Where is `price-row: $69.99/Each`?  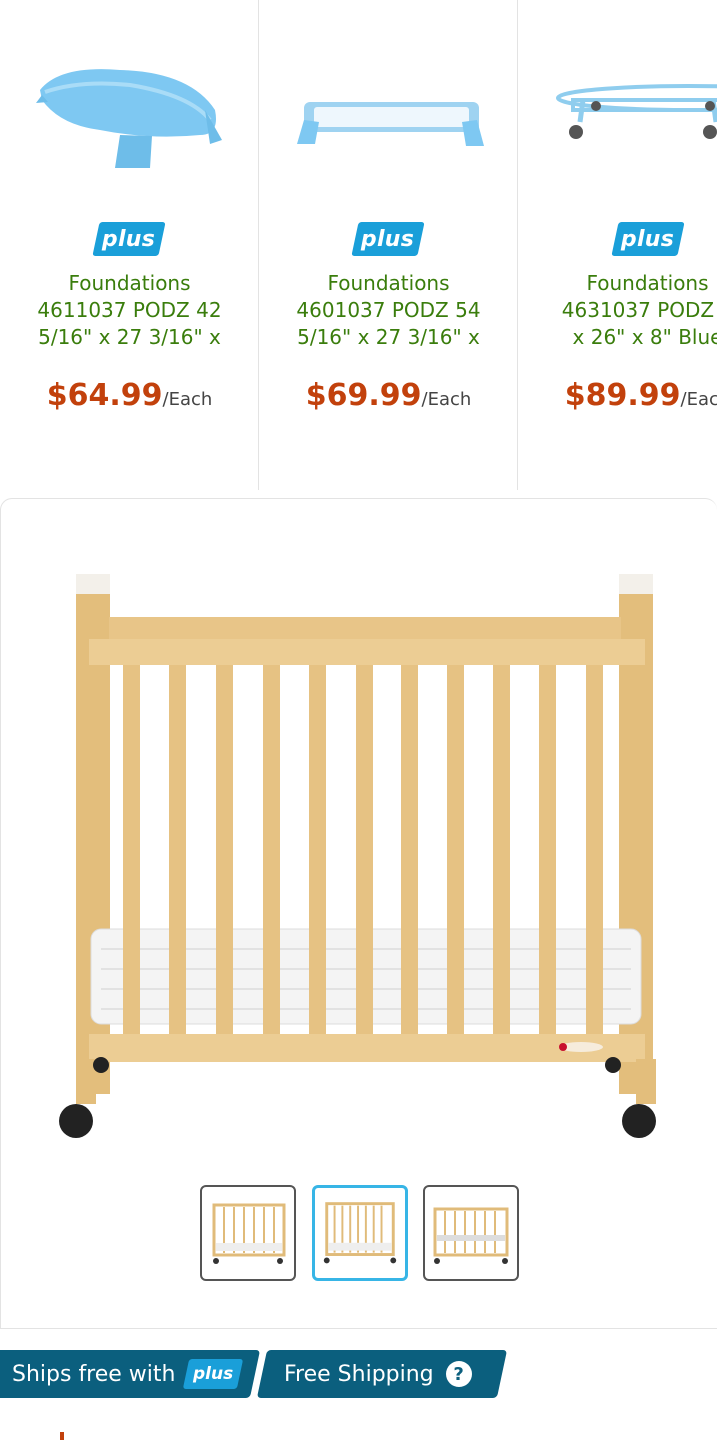
price-row: $69.99/Each is located at coordinates (388, 395).